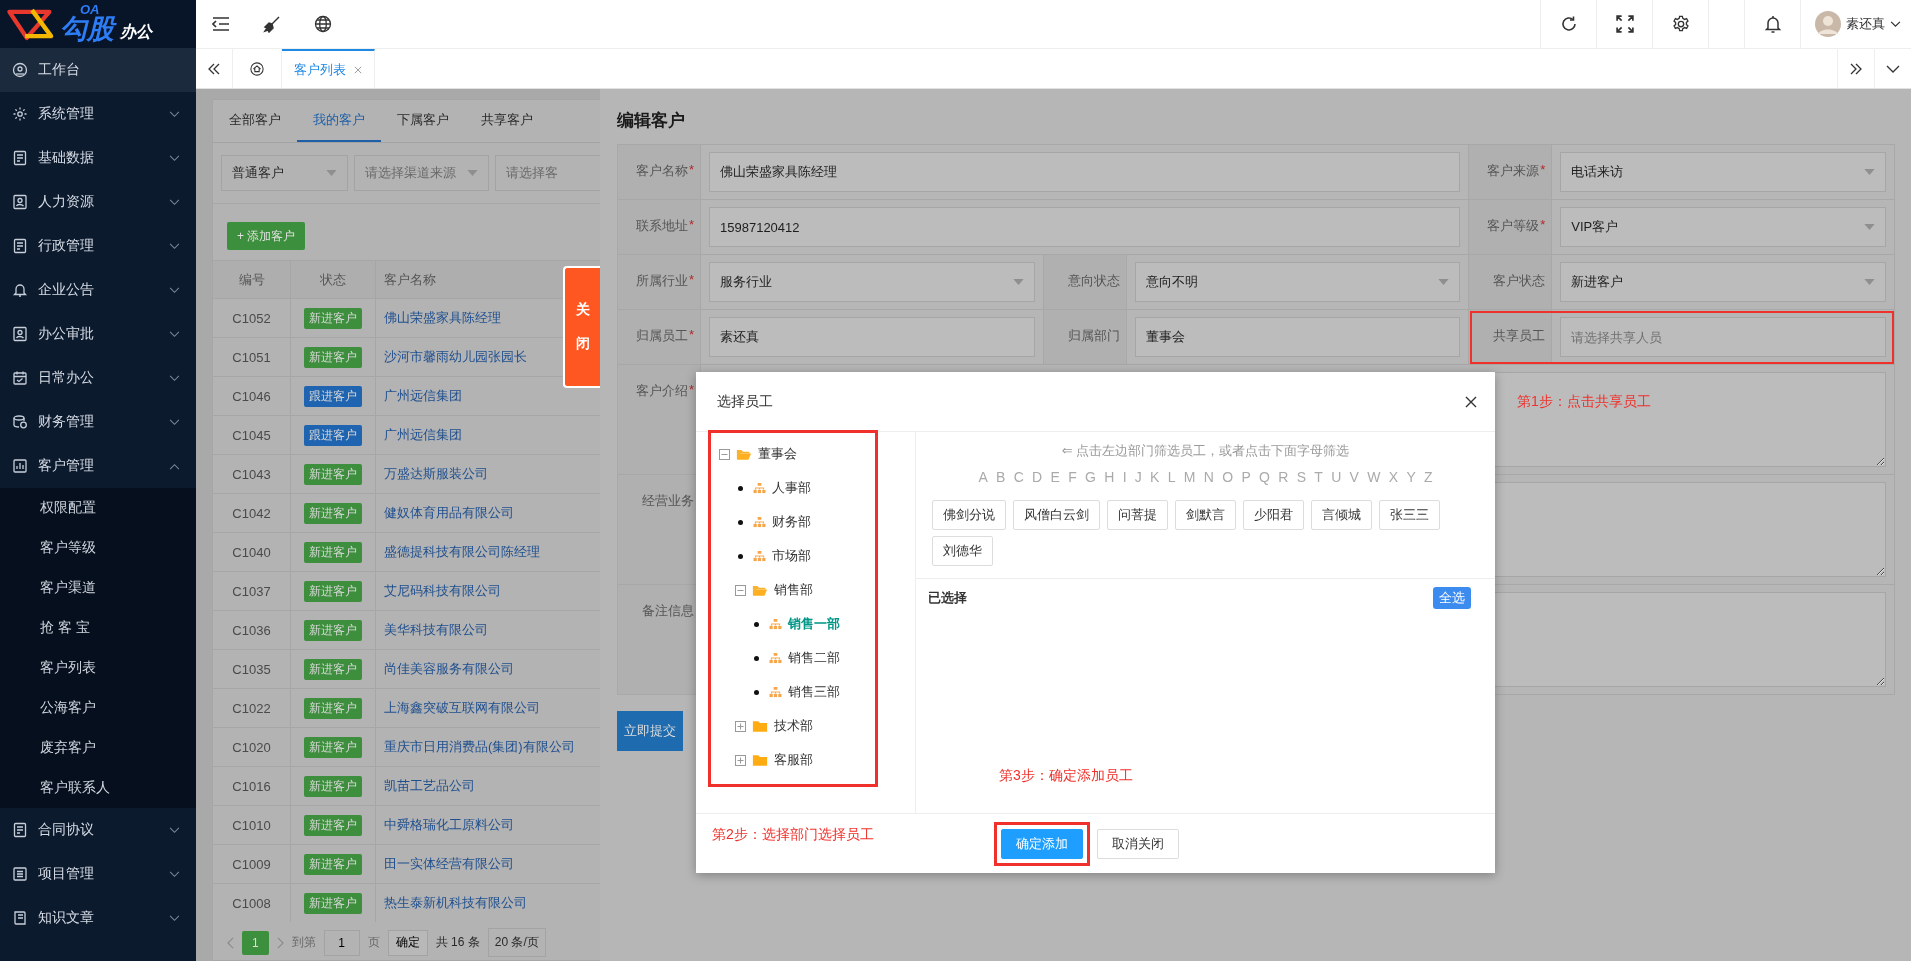 This screenshot has height=961, width=1911. I want to click on employee-button: 风僧白云剑, so click(1056, 515).